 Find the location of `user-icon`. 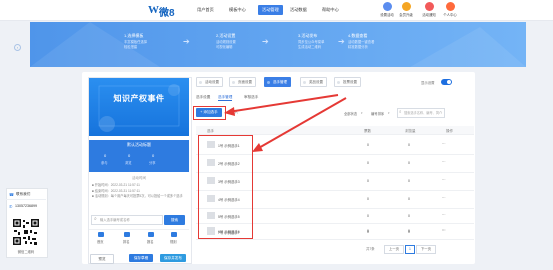

user-icon is located at coordinates (450, 6).